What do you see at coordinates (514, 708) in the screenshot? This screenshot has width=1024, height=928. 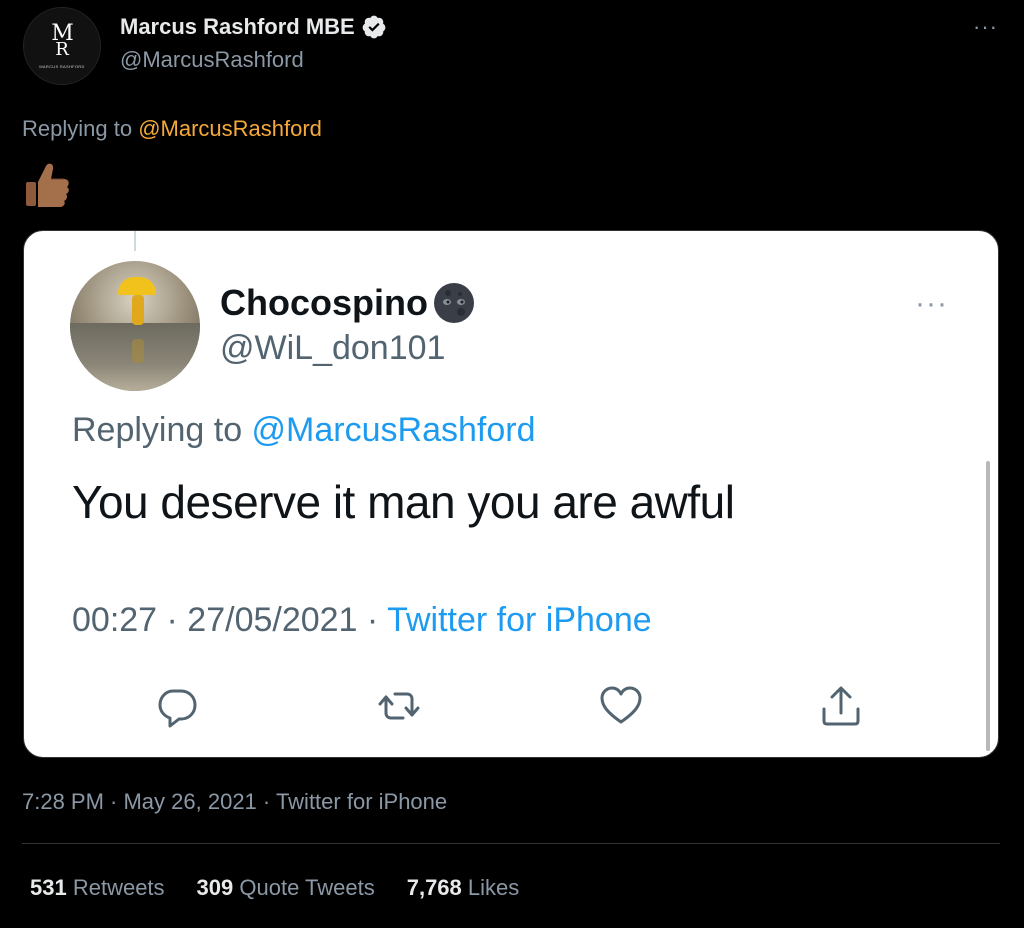 I see `embedded-action-bar` at bounding box center [514, 708].